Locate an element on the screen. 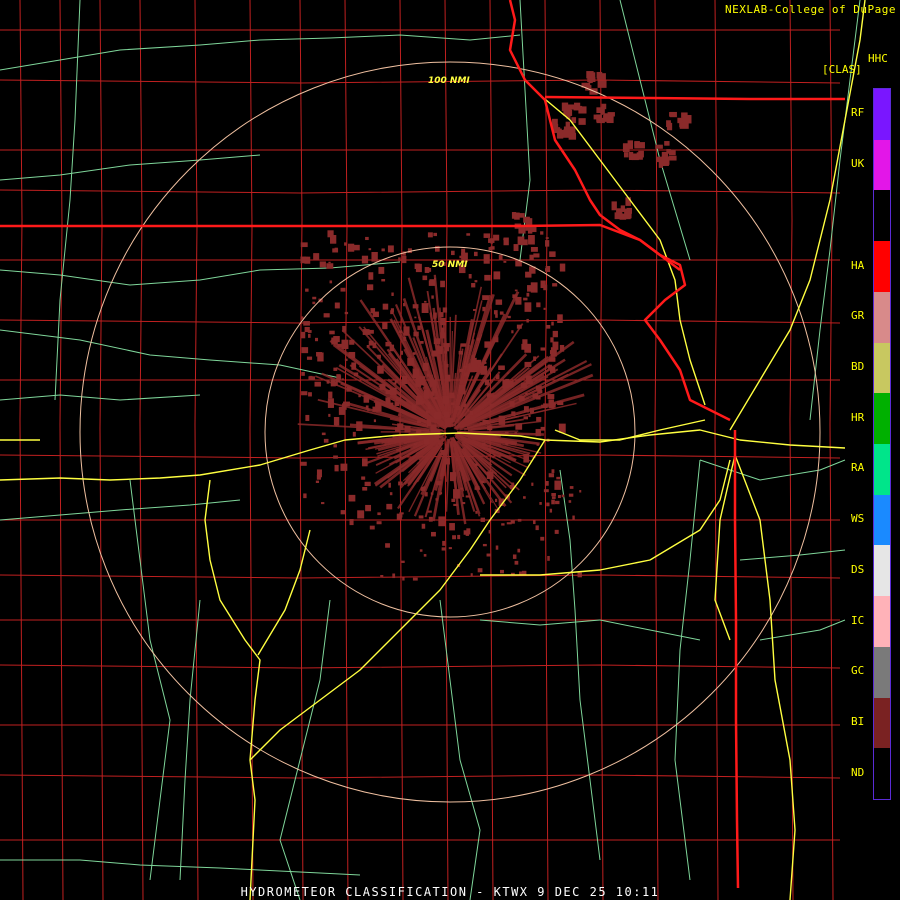 The width and height of the screenshot is (900, 900). legend-label: UK is located at coordinates (858, 164).